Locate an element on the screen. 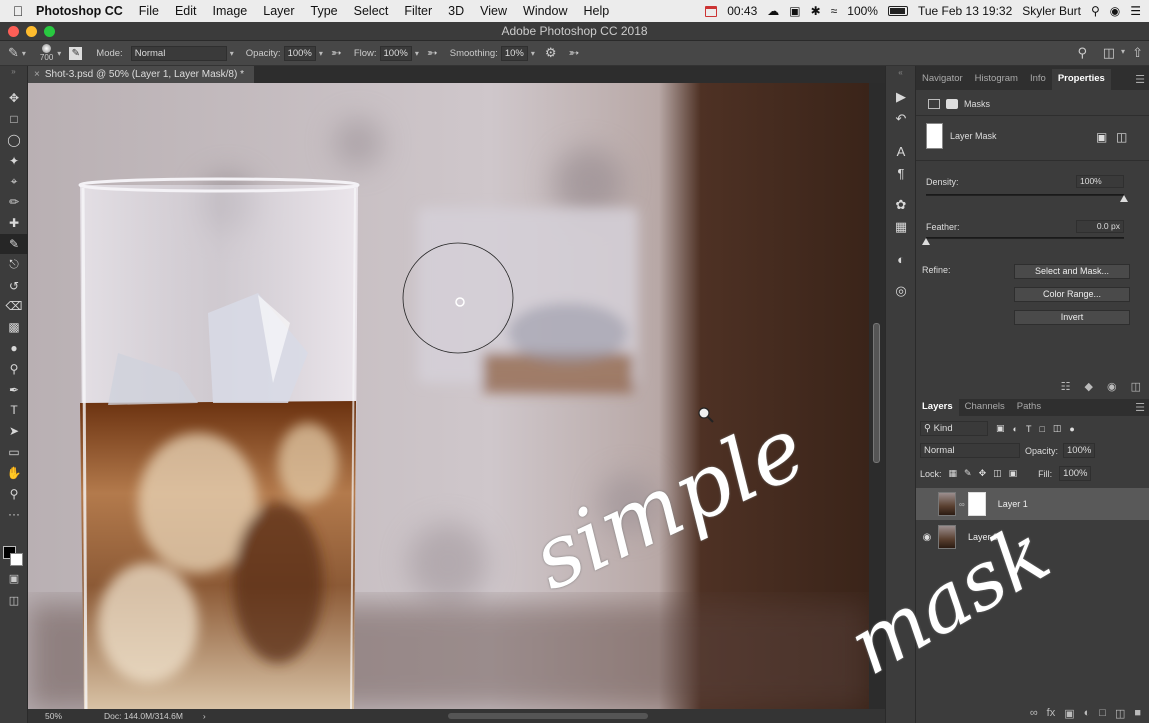  density-slider-handle is located at coordinates (1124, 198).